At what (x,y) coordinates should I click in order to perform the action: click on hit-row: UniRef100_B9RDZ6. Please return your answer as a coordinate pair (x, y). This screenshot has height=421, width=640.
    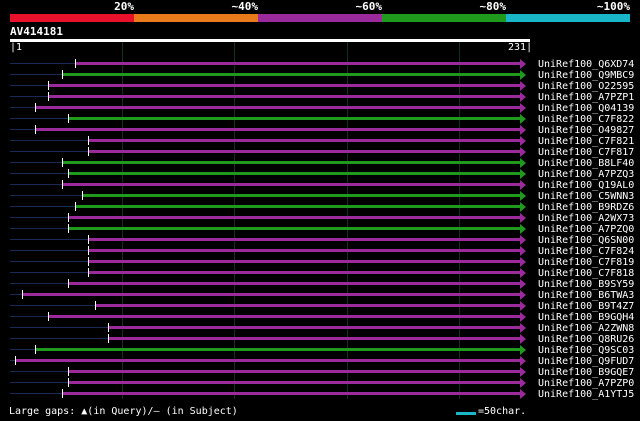
    Looking at the image, I should click on (320, 207).